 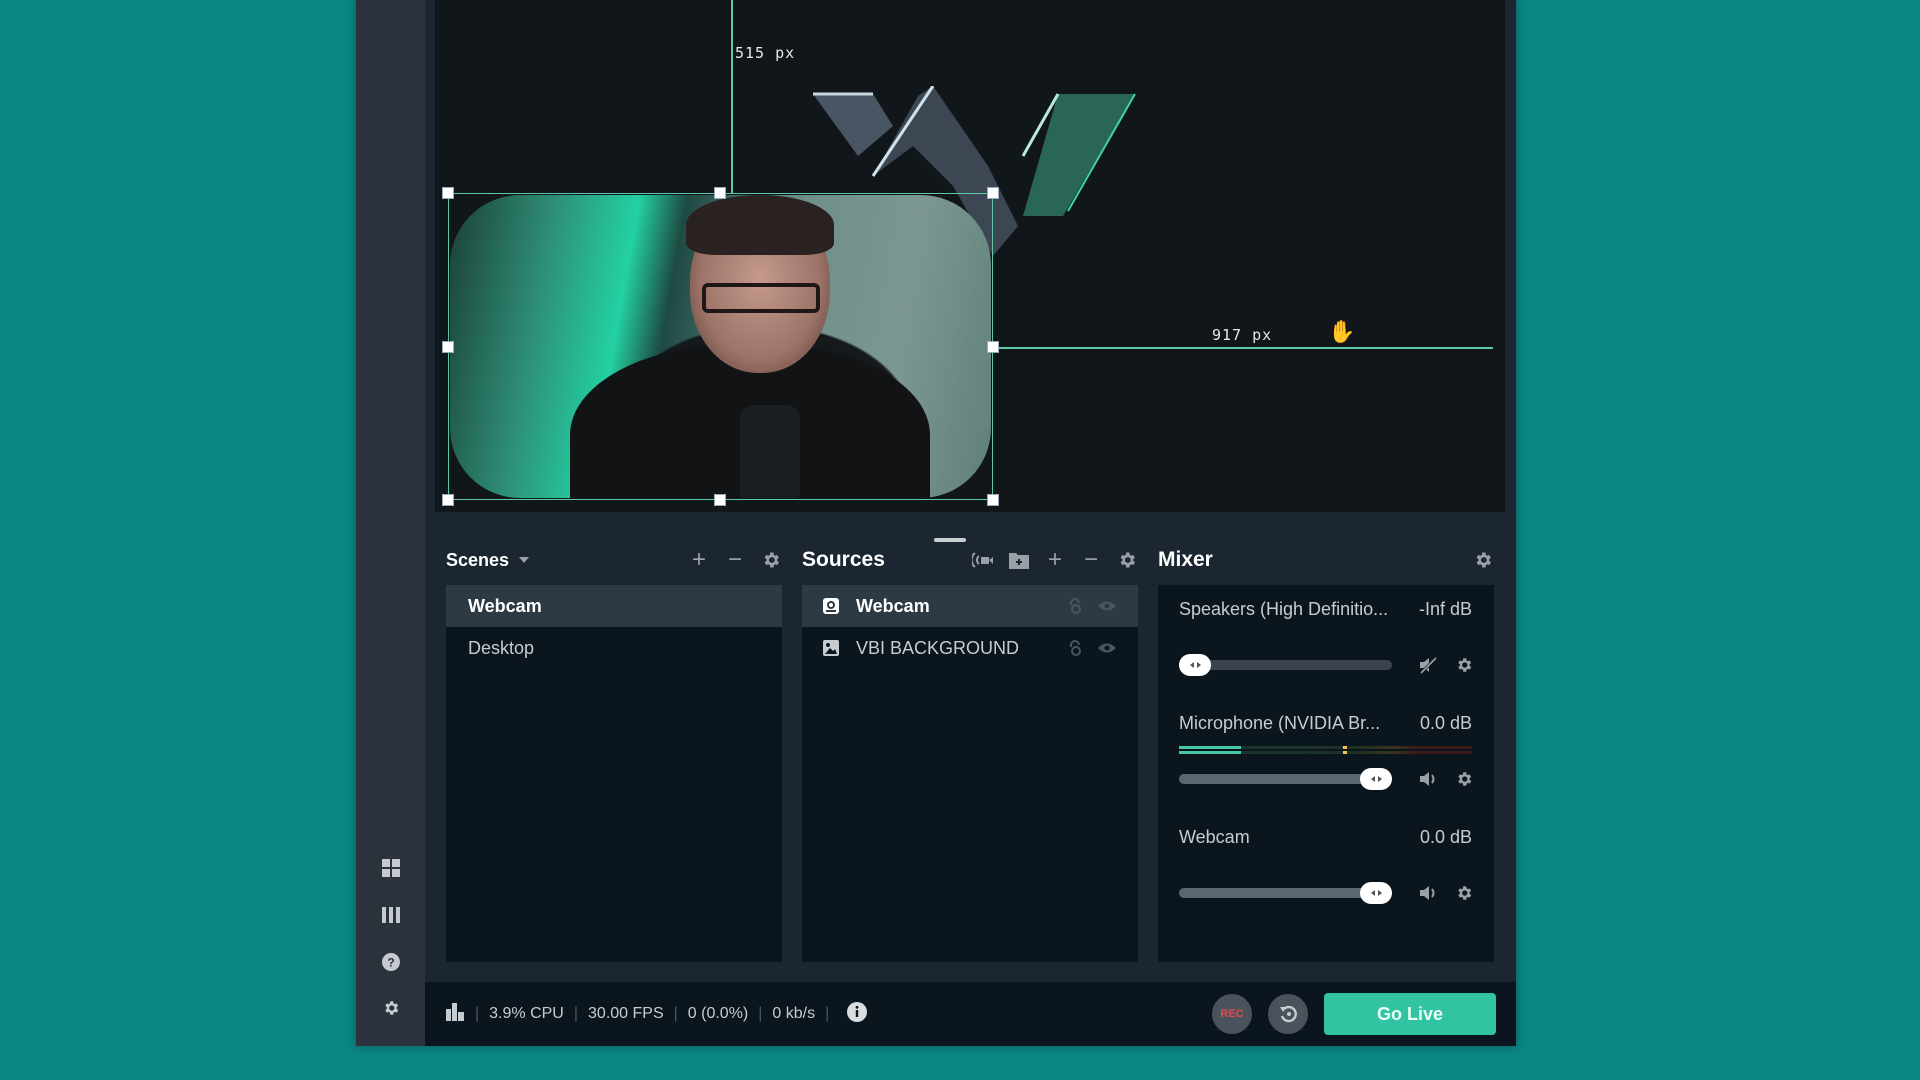 I want to click on settings-icon, so click(x=391, y=1008).